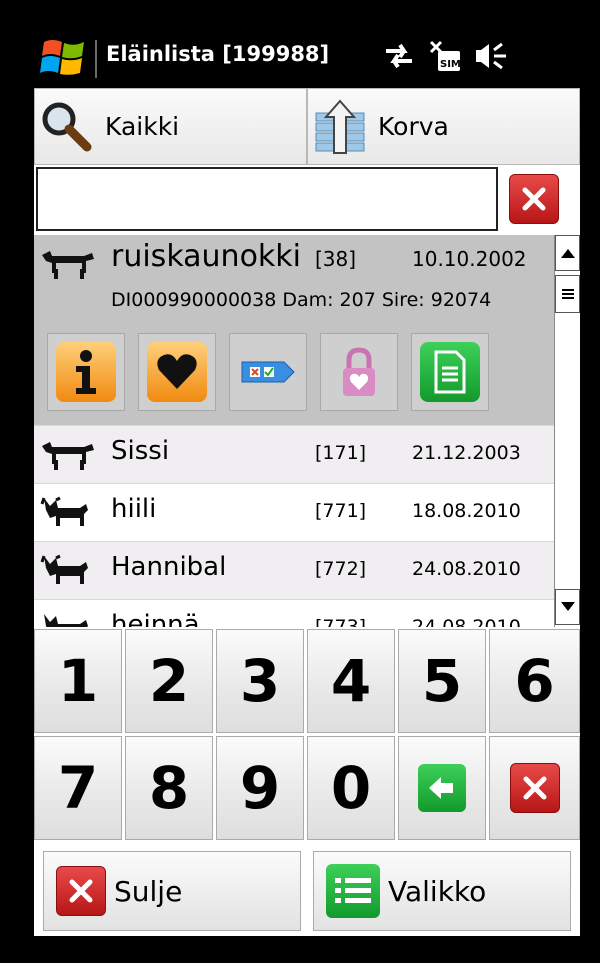 The width and height of the screenshot is (600, 963). I want to click on key-2: 2, so click(169, 681).